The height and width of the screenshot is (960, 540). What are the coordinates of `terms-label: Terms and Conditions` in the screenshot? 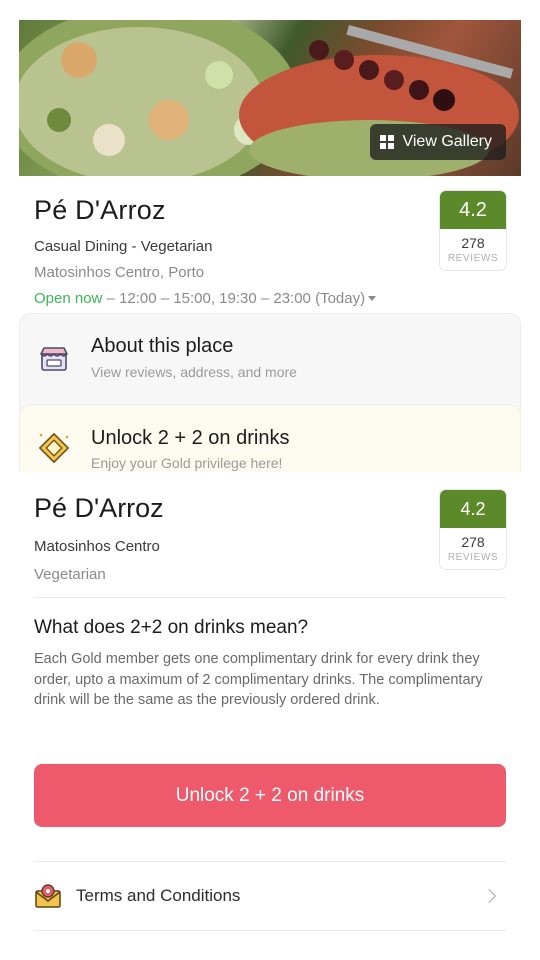 It's located at (158, 895).